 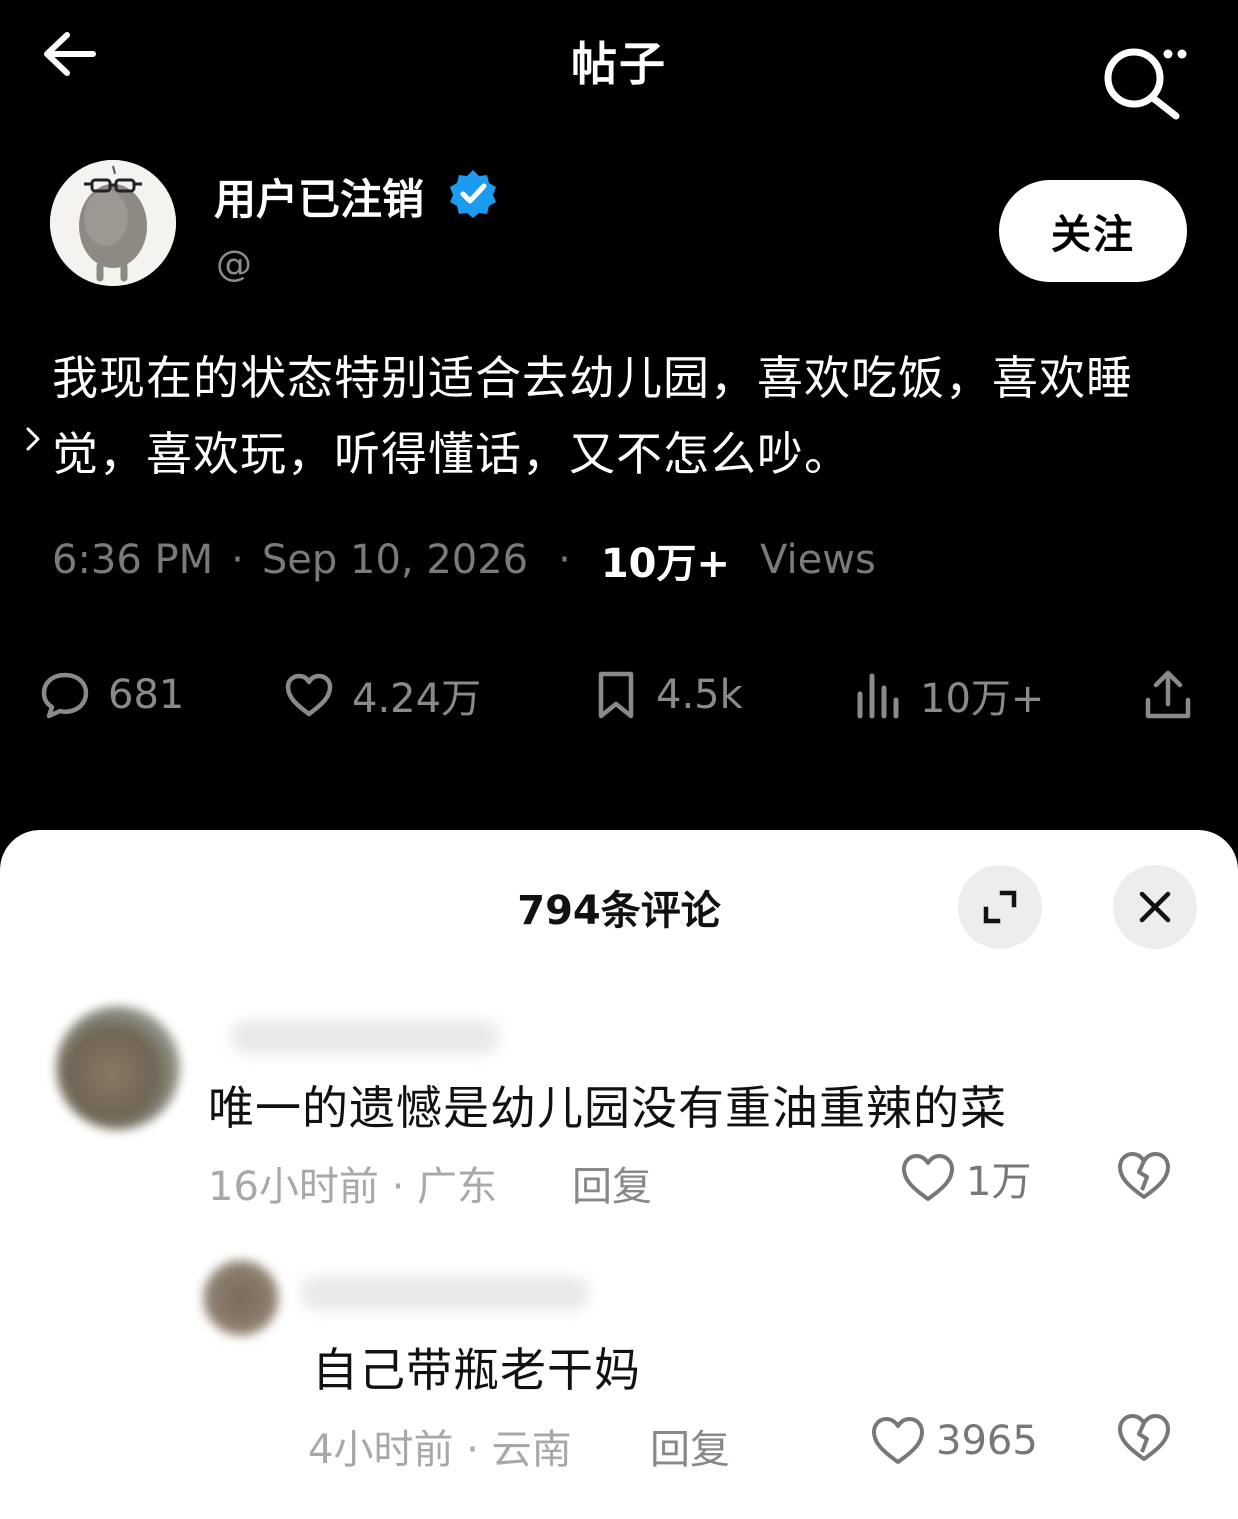 I want to click on comment-like-button: 3965, so click(x=954, y=1441).